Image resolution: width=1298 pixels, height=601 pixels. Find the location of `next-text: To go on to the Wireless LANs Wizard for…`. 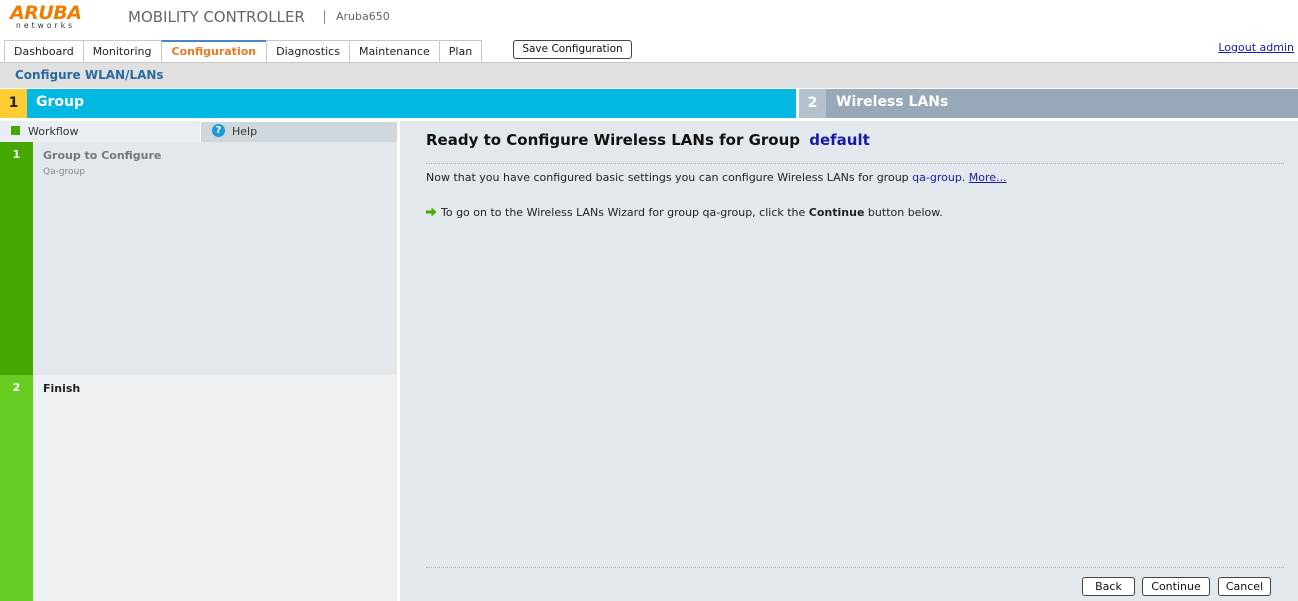

next-text: To go on to the Wireless LANs Wizard for… is located at coordinates (623, 212).